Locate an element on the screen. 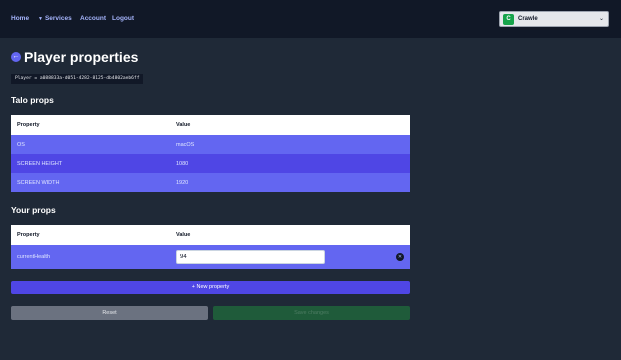 The width and height of the screenshot is (621, 360). page-title: Player properties is located at coordinates (81, 57).